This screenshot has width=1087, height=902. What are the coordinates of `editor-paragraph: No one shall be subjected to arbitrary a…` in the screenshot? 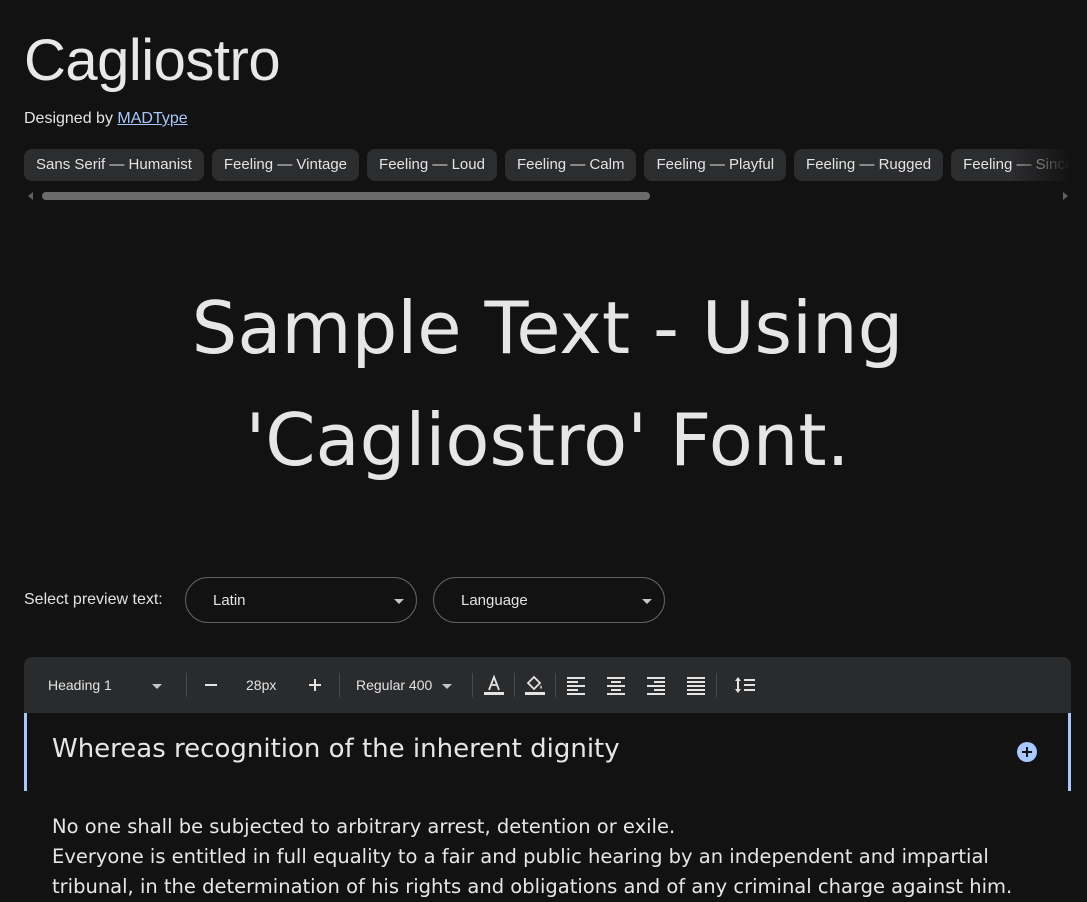 It's located at (364, 826).